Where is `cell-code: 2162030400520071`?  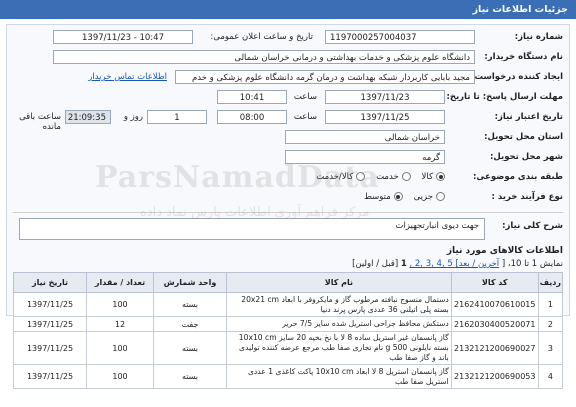
cell-code: 2162030400520071 is located at coordinates (494, 324).